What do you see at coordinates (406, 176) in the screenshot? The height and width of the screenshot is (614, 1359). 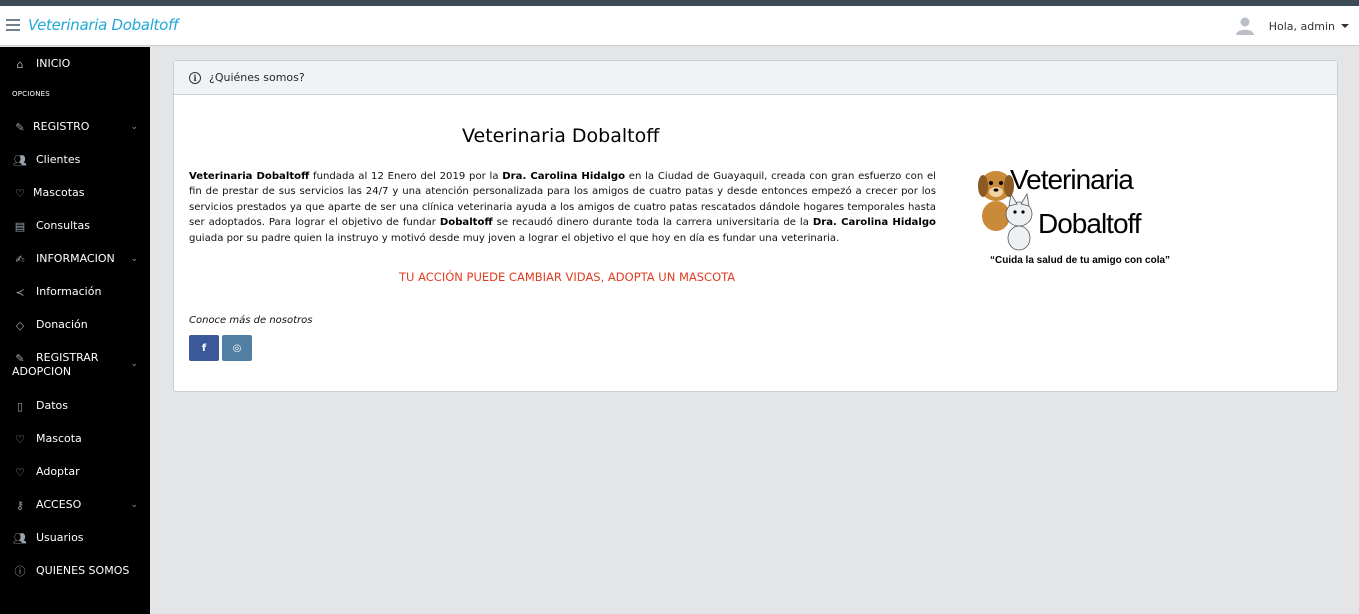 I see `paragraph-text: fundada al 12 Enero del 2019 por la` at bounding box center [406, 176].